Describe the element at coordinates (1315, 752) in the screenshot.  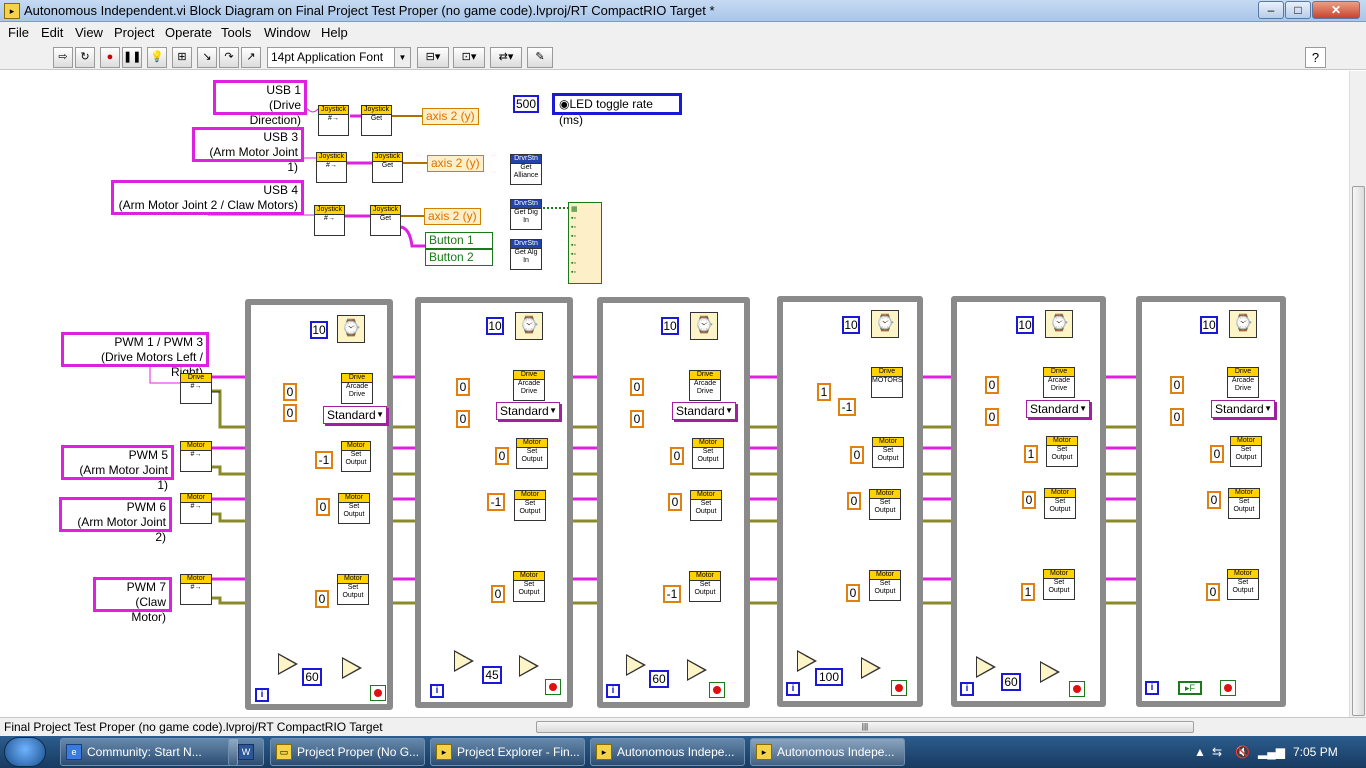
I see `clock: 7:05 PM` at that location.